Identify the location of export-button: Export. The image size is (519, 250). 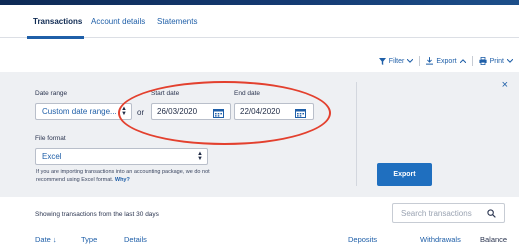
(404, 174).